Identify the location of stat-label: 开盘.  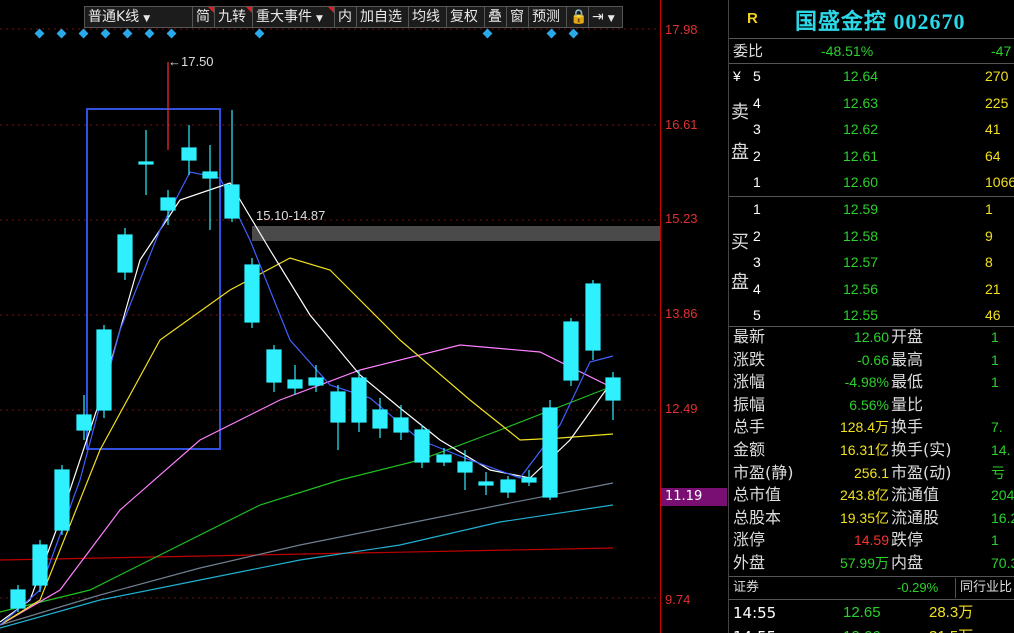
(907, 336).